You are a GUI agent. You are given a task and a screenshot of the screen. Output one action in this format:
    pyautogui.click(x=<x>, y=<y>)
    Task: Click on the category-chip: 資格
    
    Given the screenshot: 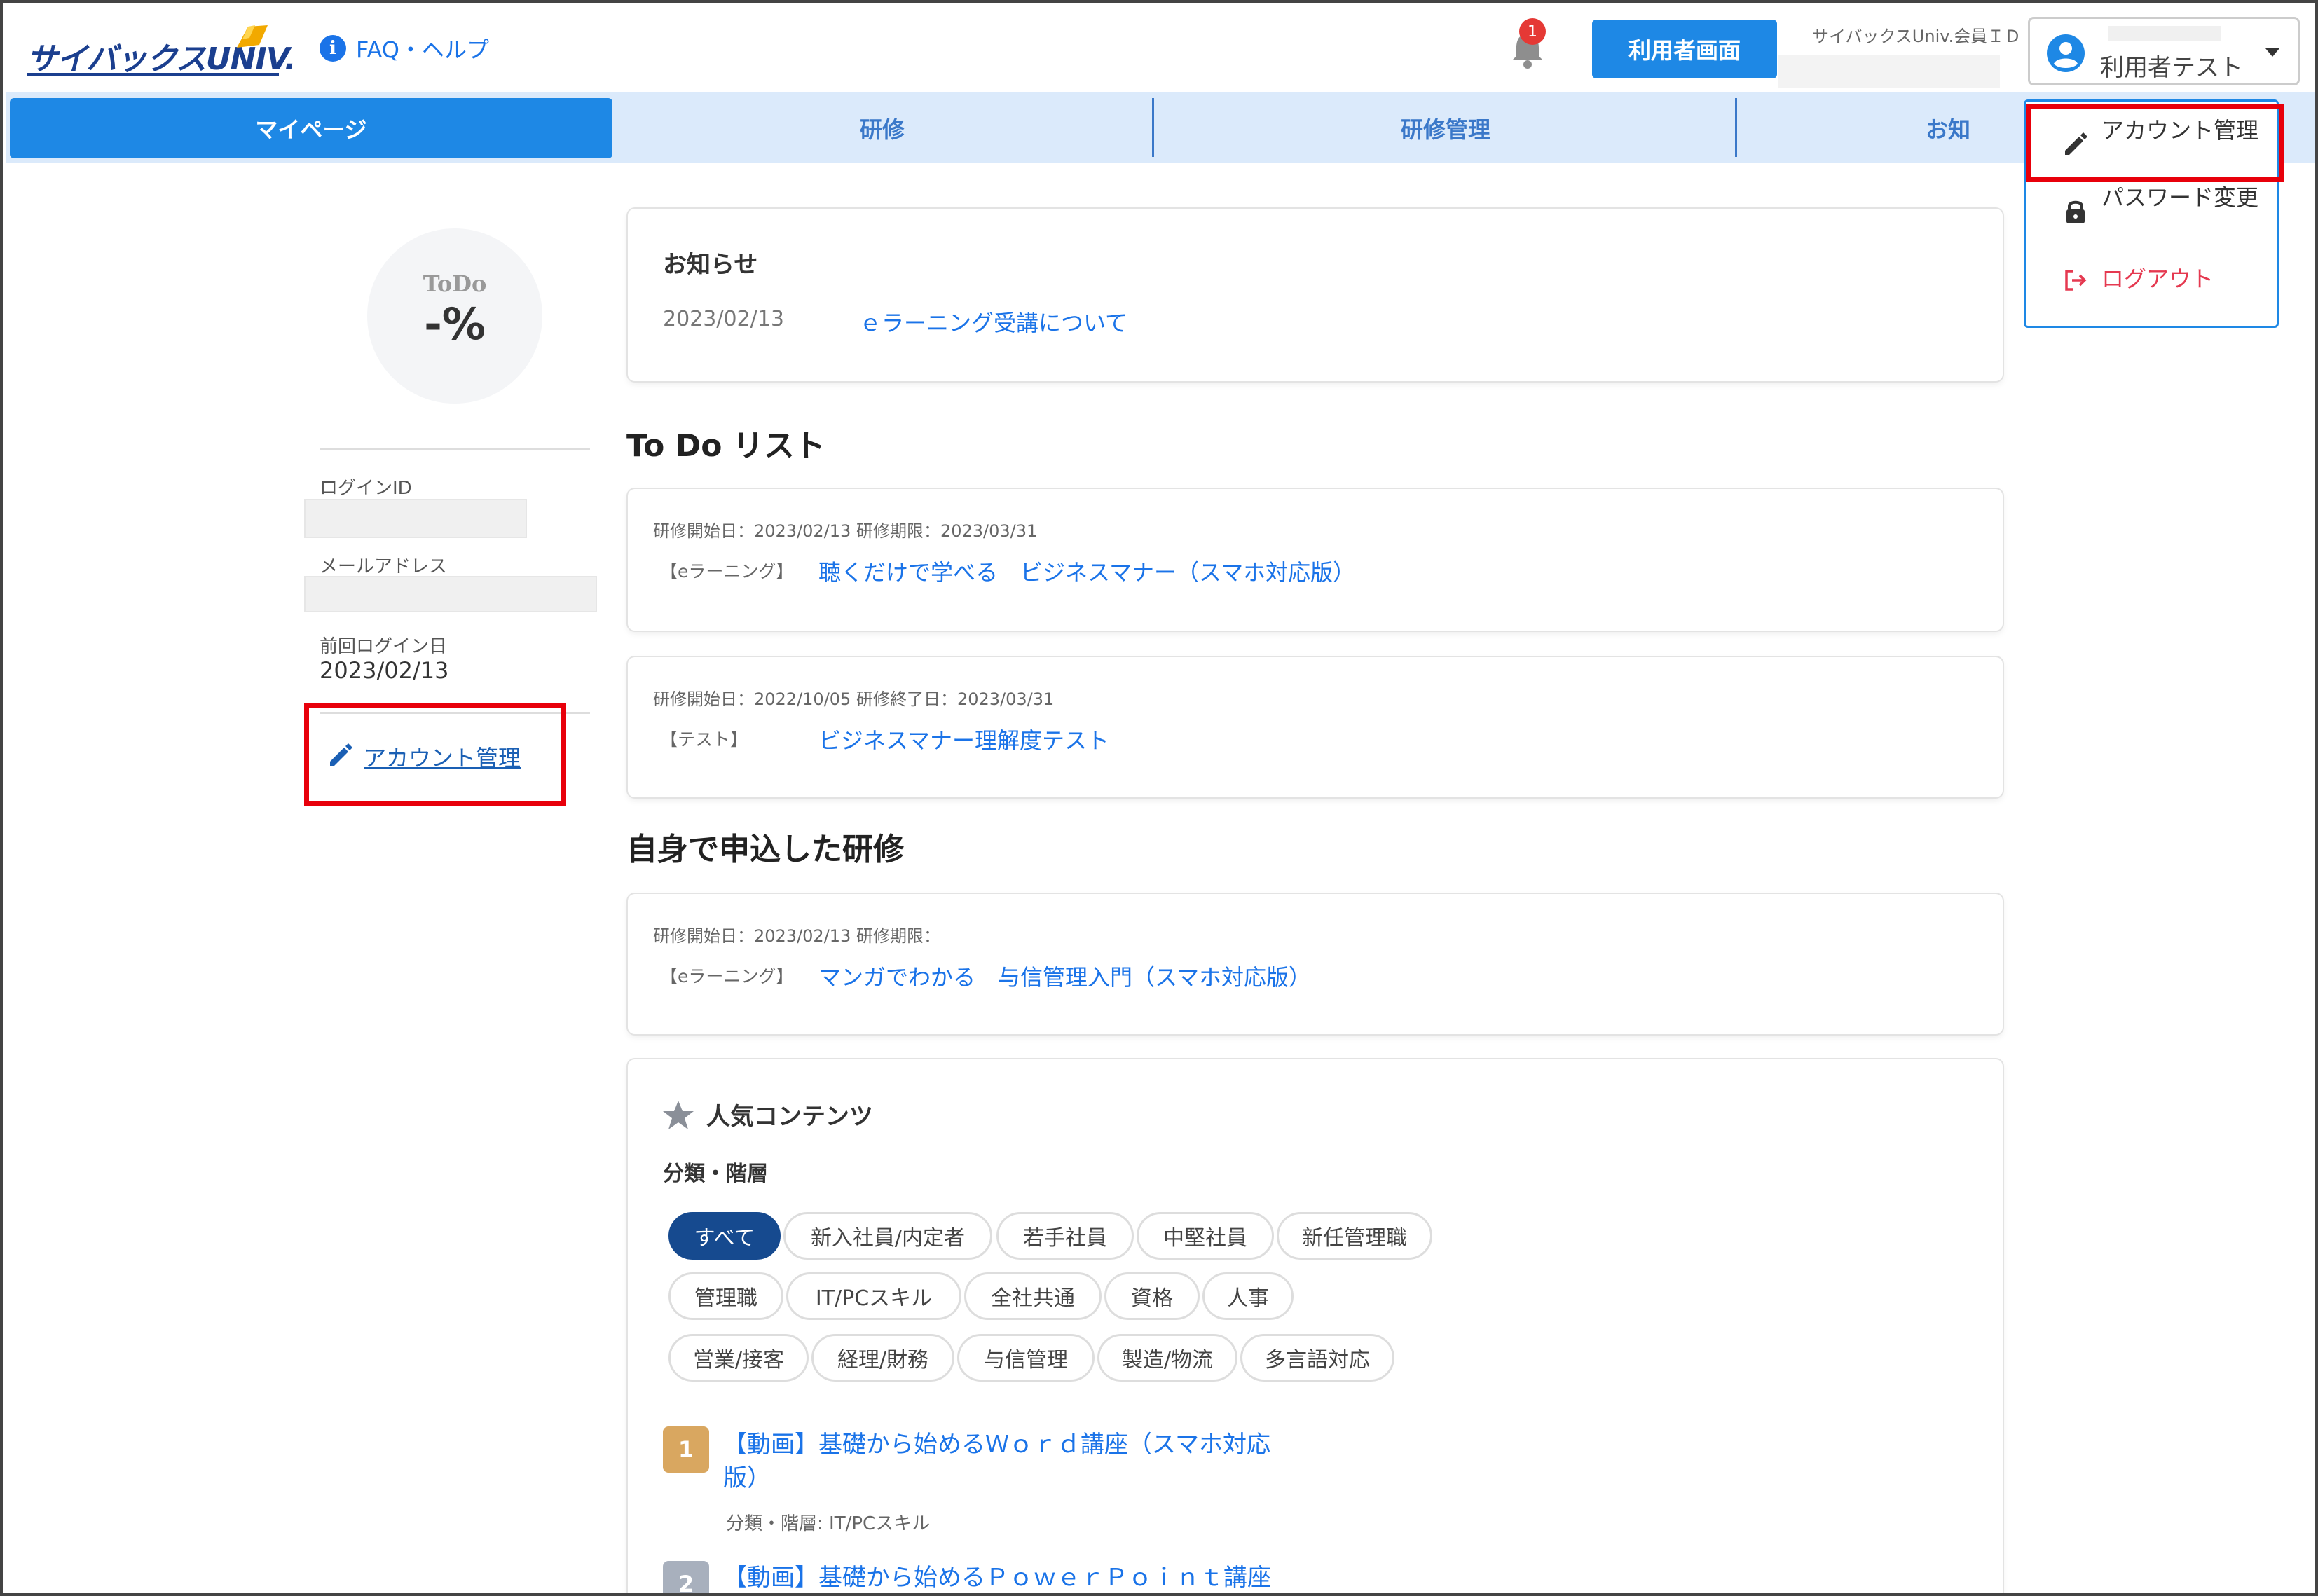 What is the action you would take?
    pyautogui.click(x=1152, y=1296)
    